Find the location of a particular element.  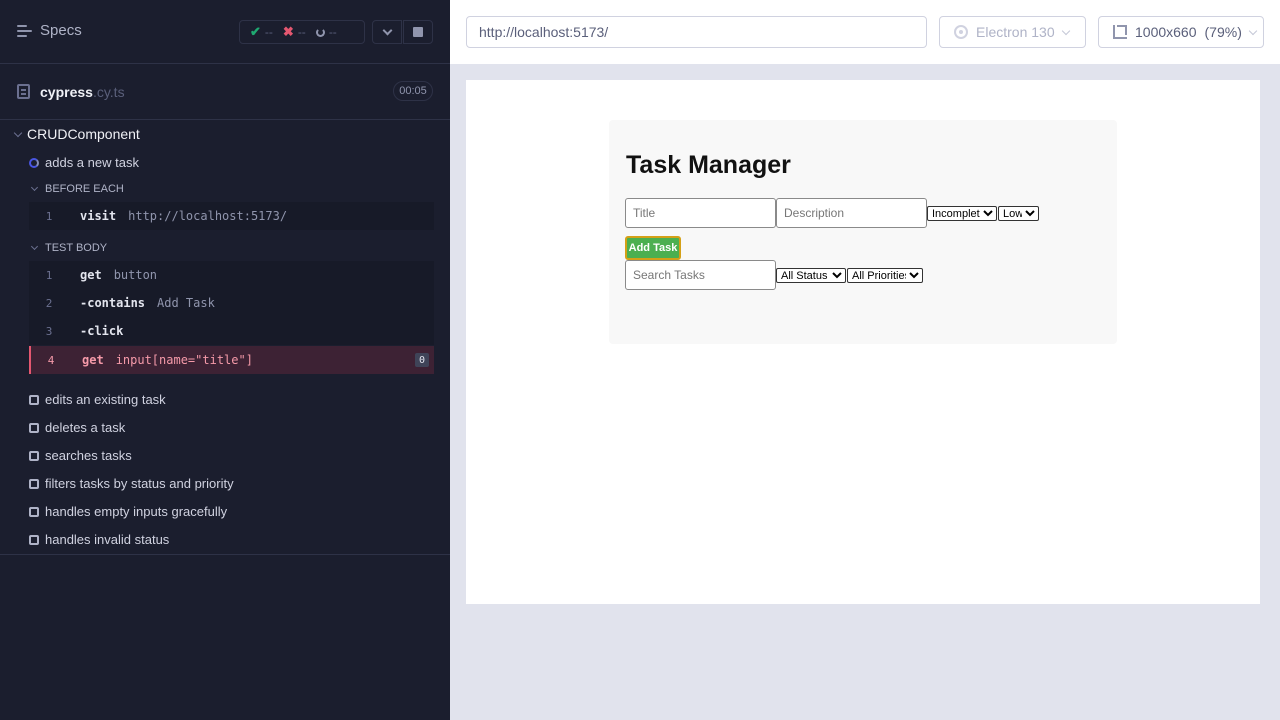

viewport-size: 1000x660 is located at coordinates (1166, 32).